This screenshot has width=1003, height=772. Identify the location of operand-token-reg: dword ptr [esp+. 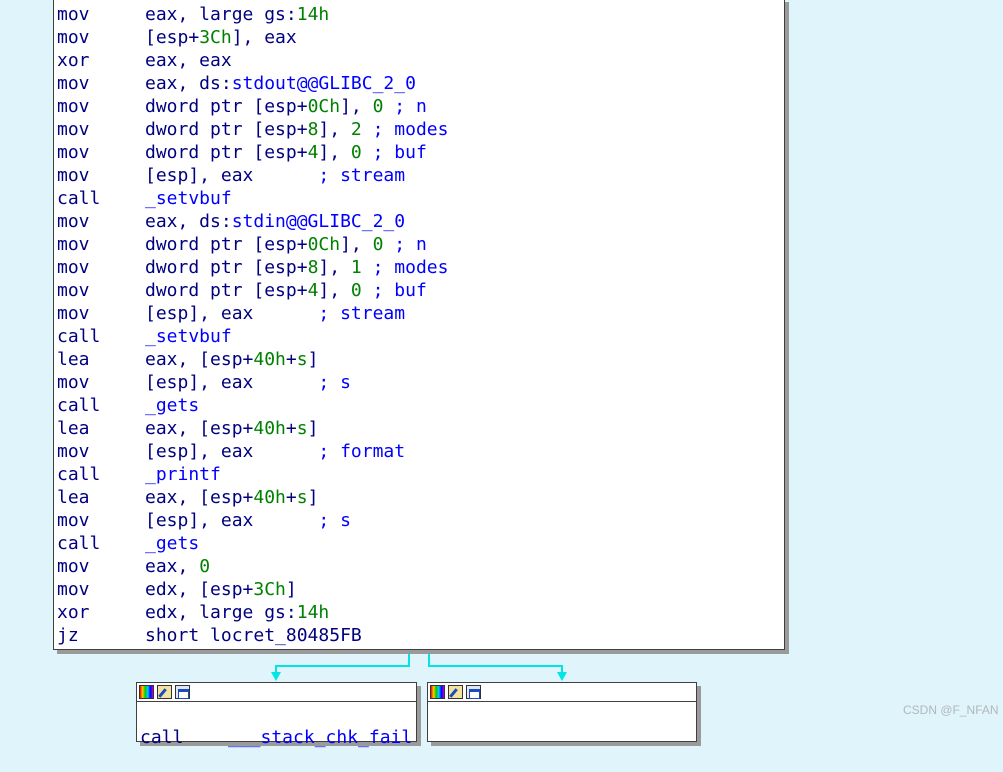
(226, 290).